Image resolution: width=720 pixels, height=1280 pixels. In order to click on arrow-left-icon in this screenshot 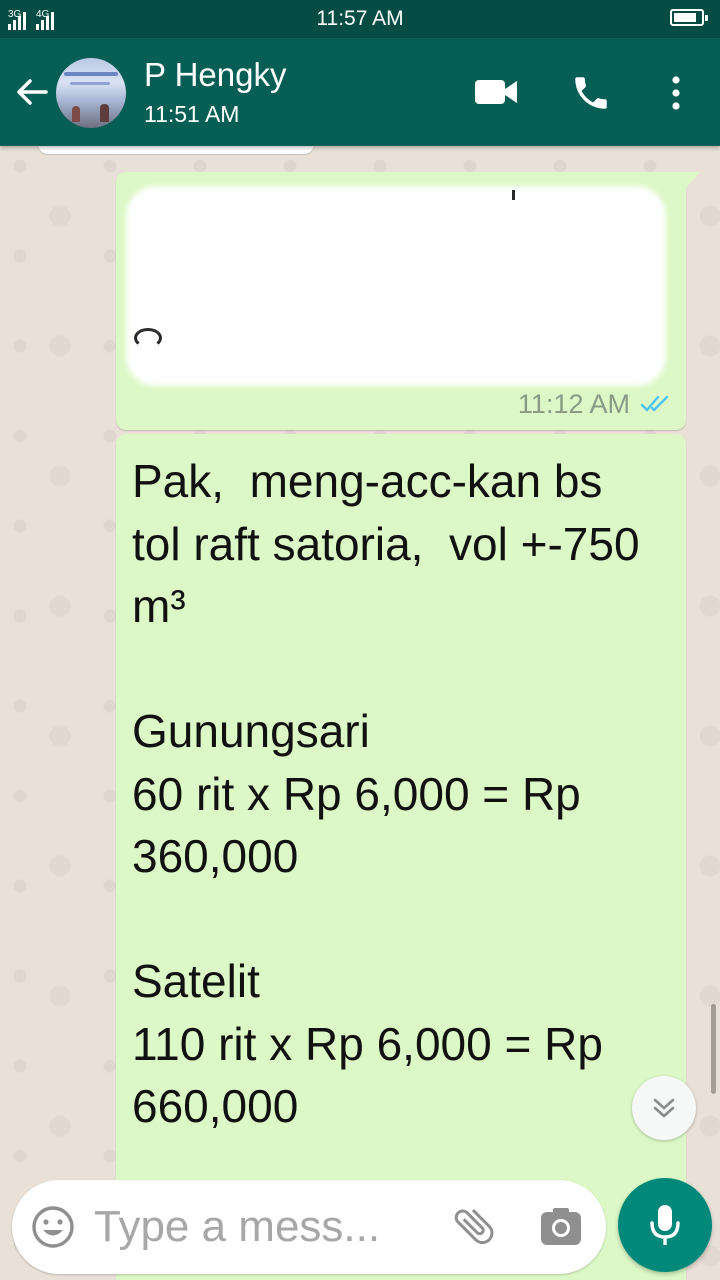, I will do `click(32, 92)`.